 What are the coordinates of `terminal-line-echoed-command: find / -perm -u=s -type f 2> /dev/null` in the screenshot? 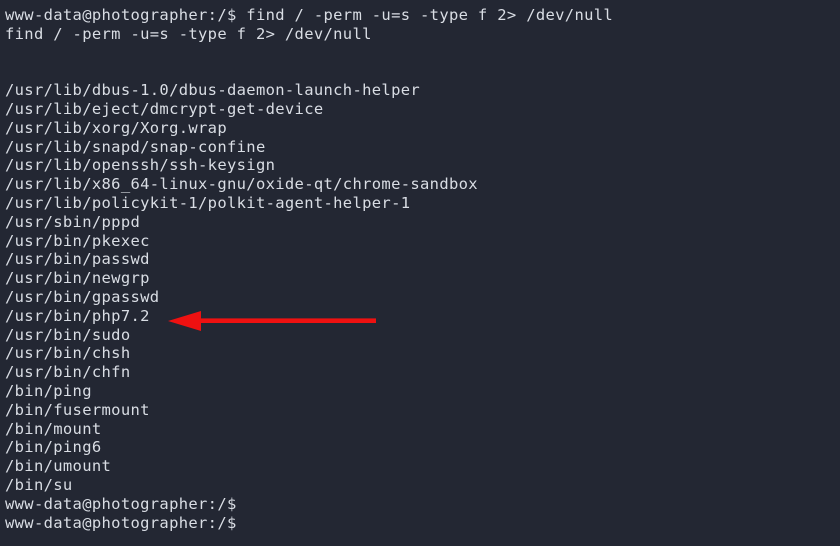 It's located at (188, 33).